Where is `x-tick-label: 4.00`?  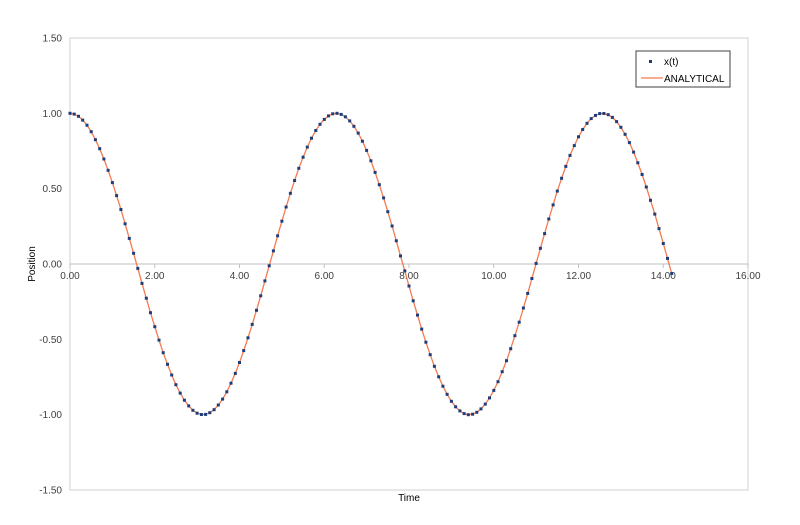
x-tick-label: 4.00 is located at coordinates (240, 276).